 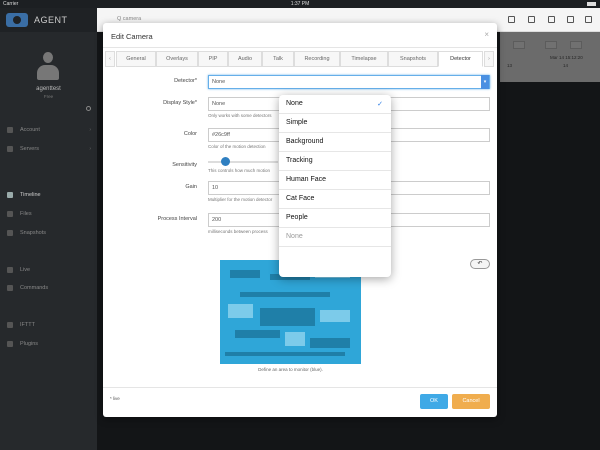 I want to click on sidebar-item-commands: Commands, so click(x=48, y=288).